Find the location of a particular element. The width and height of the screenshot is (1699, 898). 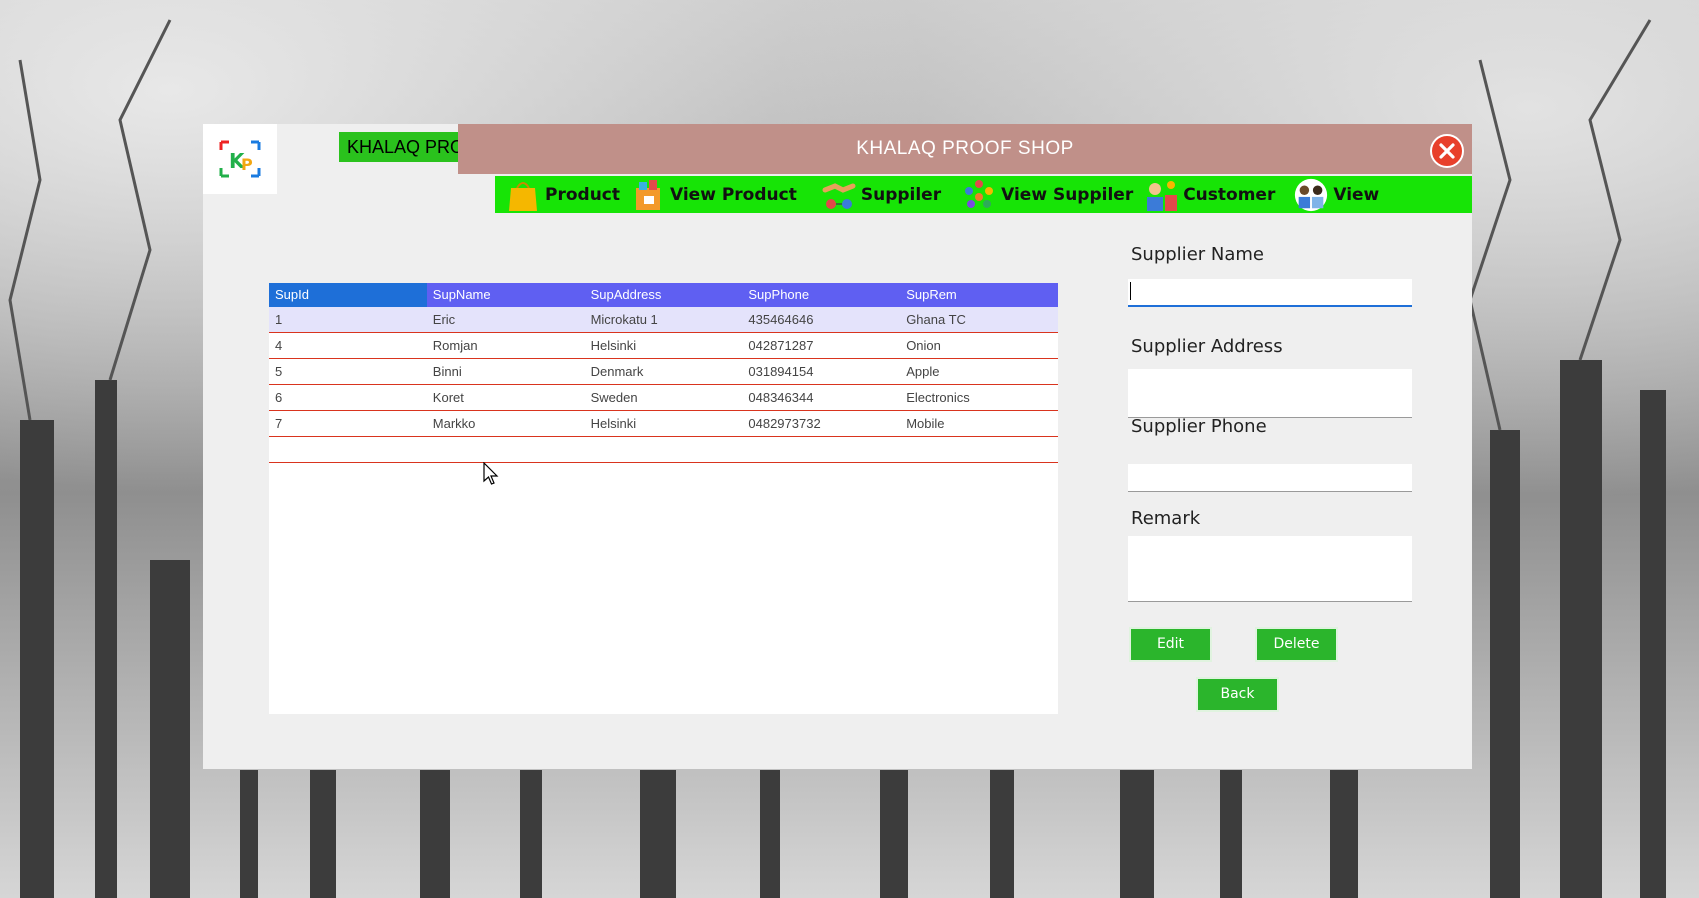

column-header: SupPhone is located at coordinates (821, 295).